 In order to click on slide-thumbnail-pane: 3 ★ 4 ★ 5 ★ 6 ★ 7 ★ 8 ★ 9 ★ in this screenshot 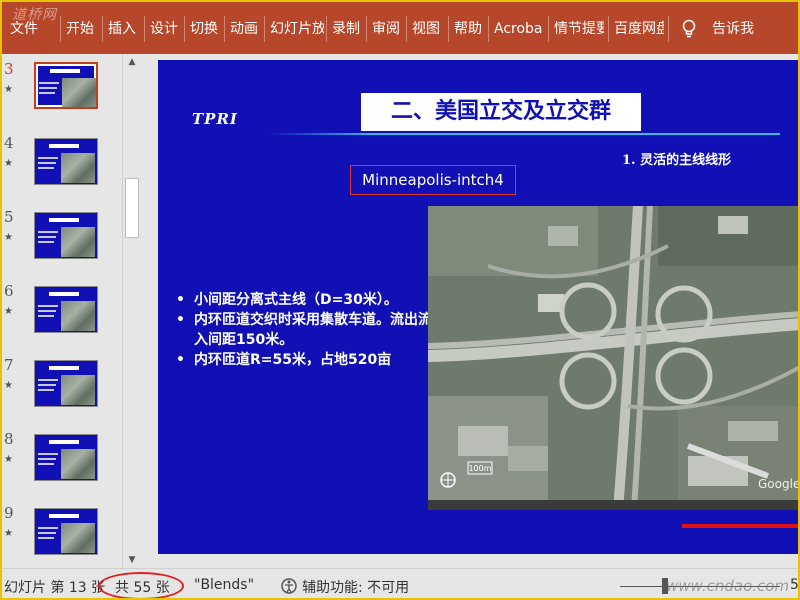, I will do `click(72, 311)`.